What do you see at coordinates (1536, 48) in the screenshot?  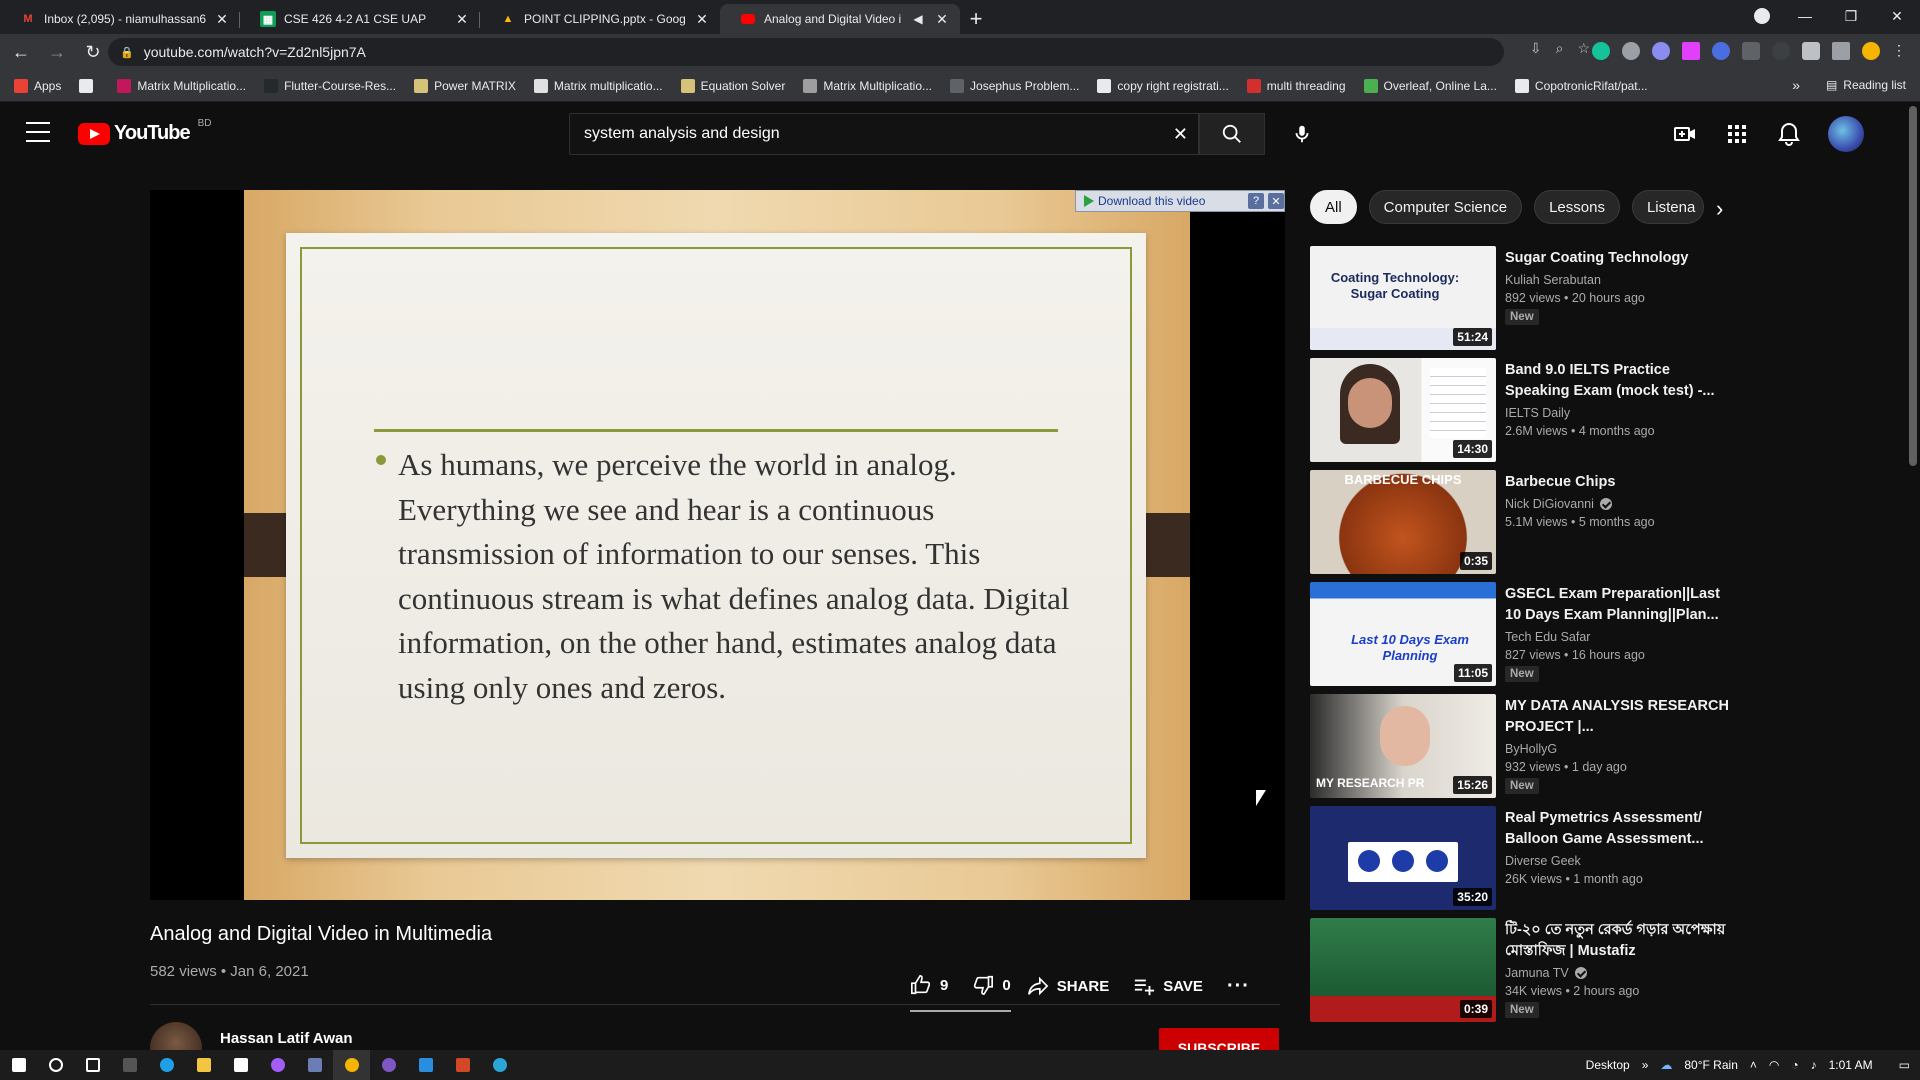 I see `install-icon: ⇩` at bounding box center [1536, 48].